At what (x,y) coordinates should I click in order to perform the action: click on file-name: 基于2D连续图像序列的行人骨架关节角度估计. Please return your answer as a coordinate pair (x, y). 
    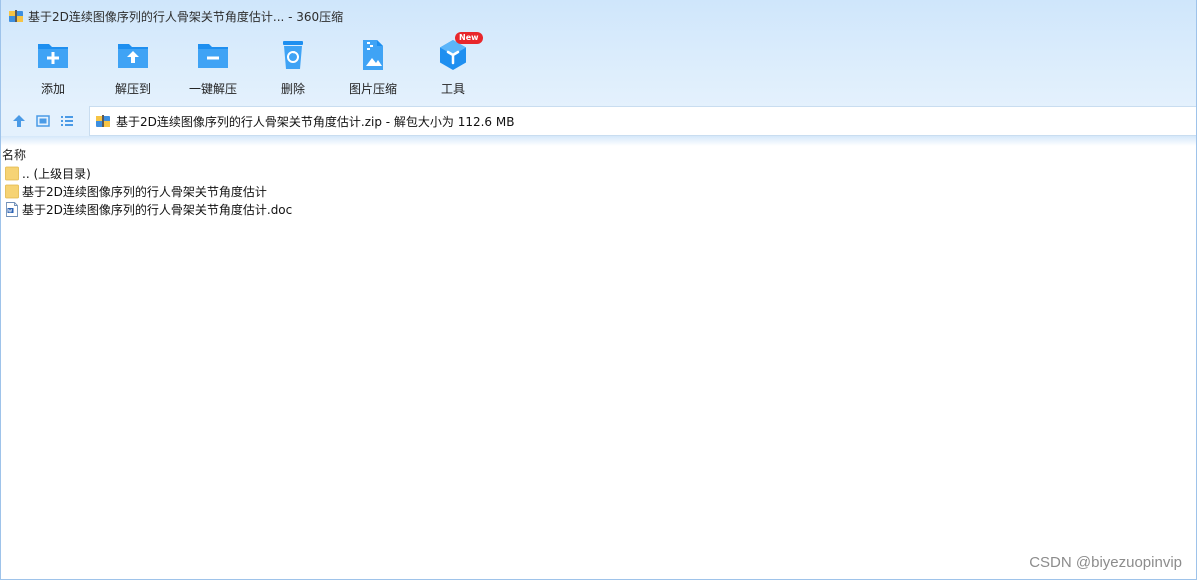
    Looking at the image, I should click on (144, 191).